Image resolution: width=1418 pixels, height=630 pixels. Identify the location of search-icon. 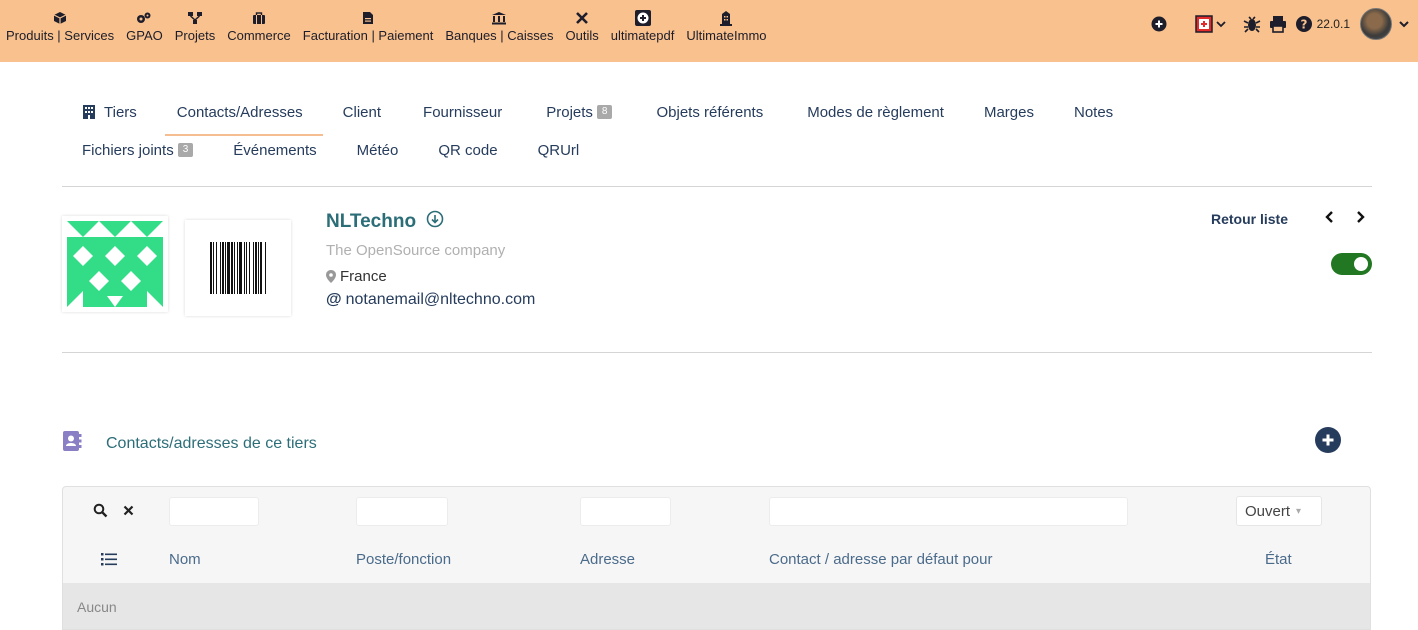
(100, 510).